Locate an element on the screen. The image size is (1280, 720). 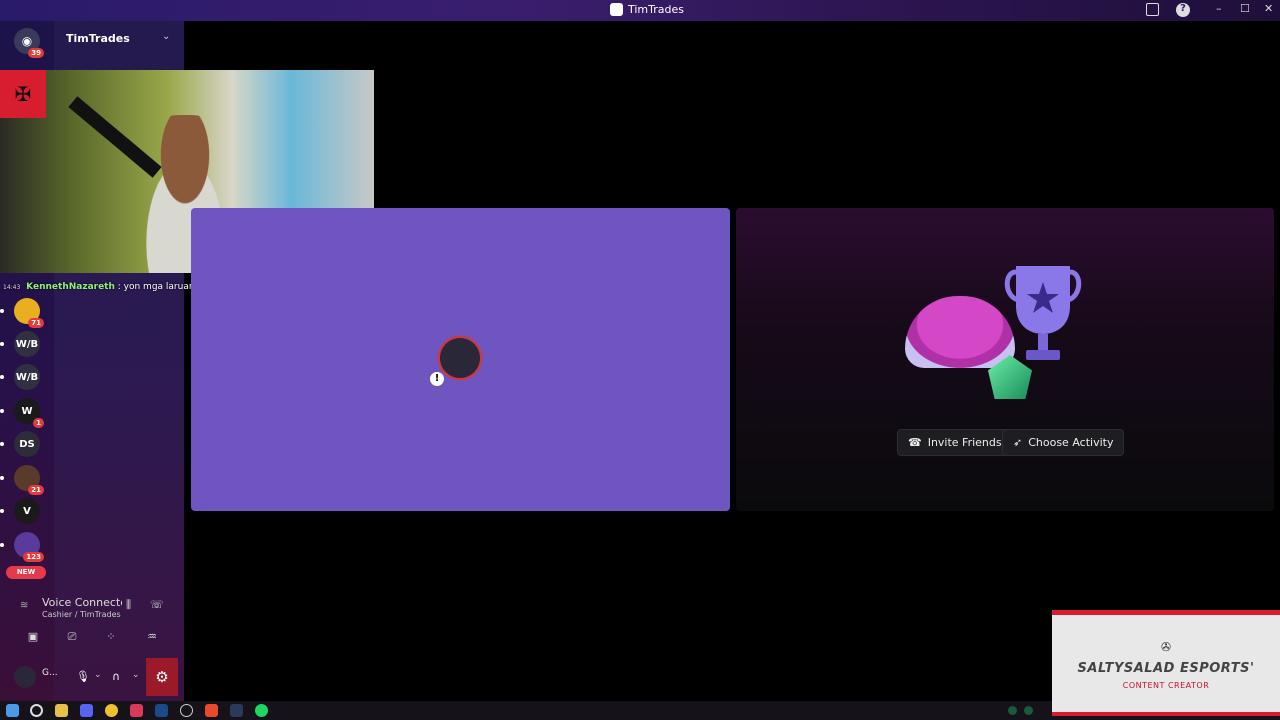
overlay-subtitle: CONTENT CREATOR is located at coordinates (1166, 685).